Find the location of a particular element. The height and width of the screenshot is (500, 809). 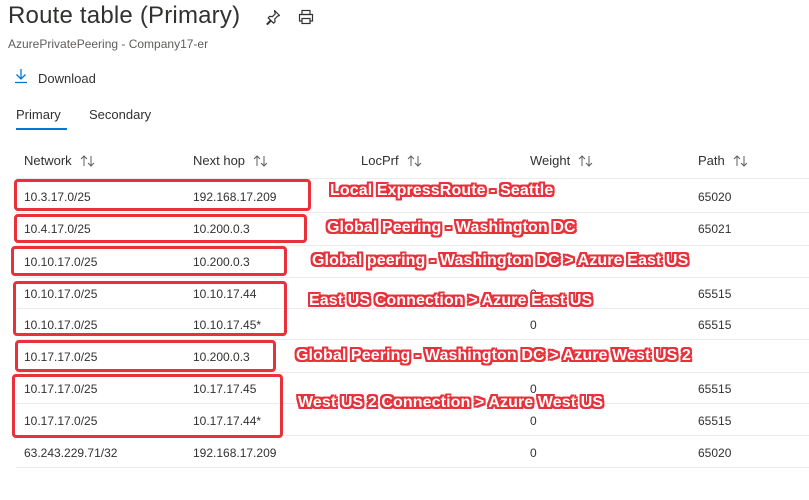

tab-secondary: Secondary is located at coordinates (120, 114).